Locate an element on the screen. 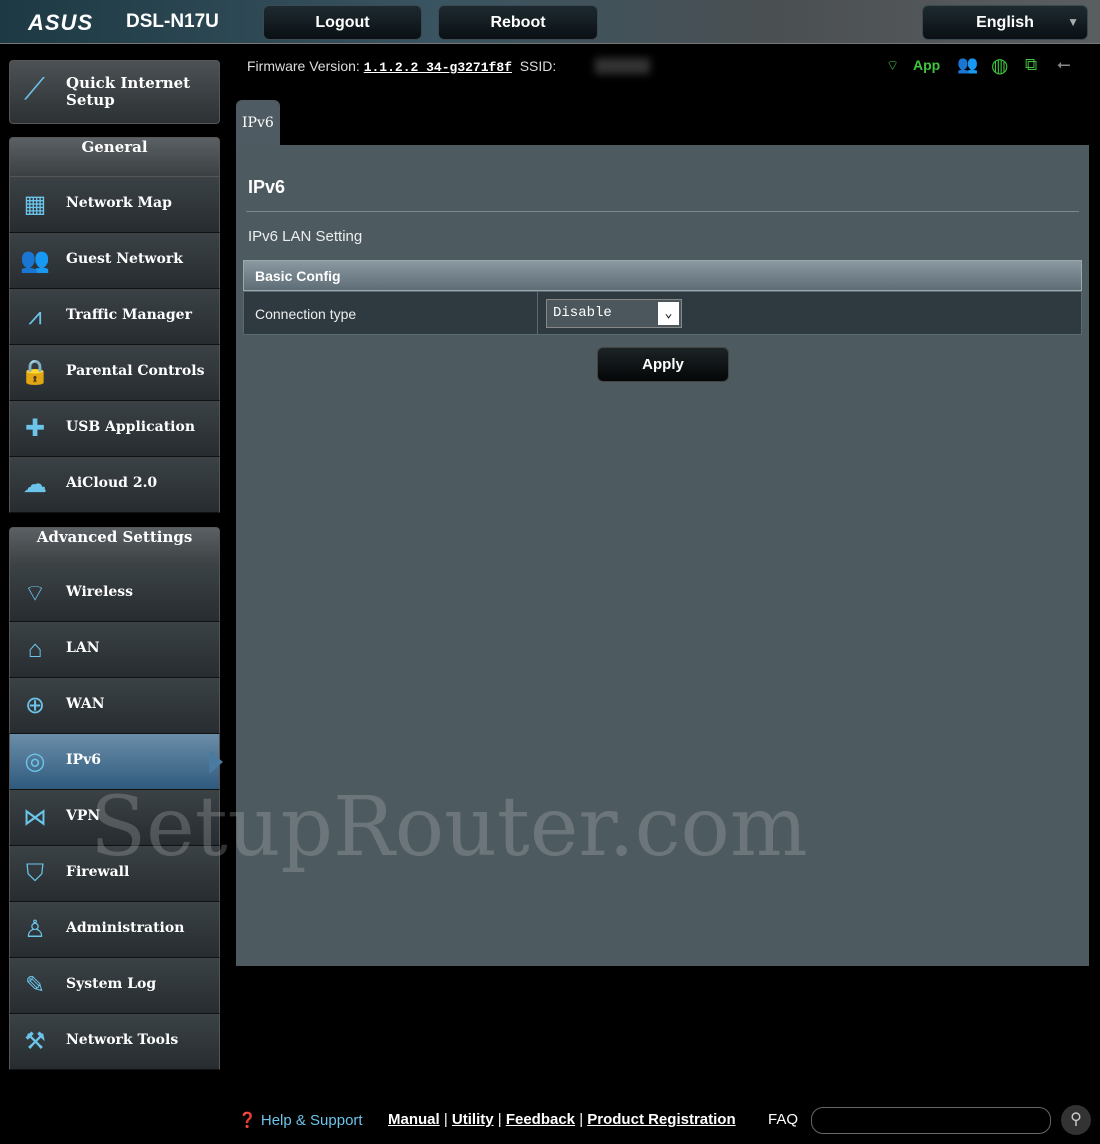 The width and height of the screenshot is (1100, 1144). sidebar-item-label: WAN is located at coordinates (85, 704).